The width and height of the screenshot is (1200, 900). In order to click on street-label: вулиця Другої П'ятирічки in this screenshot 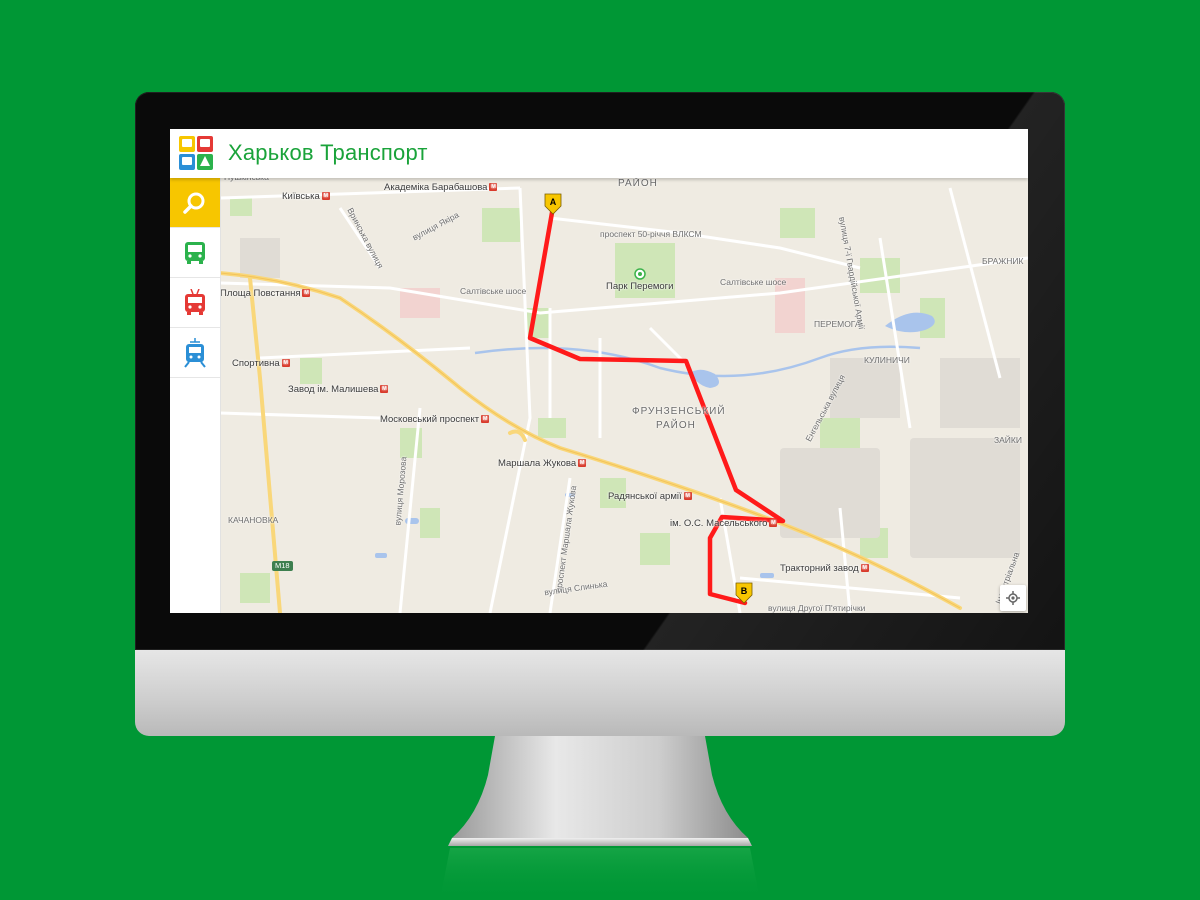, I will do `click(817, 608)`.